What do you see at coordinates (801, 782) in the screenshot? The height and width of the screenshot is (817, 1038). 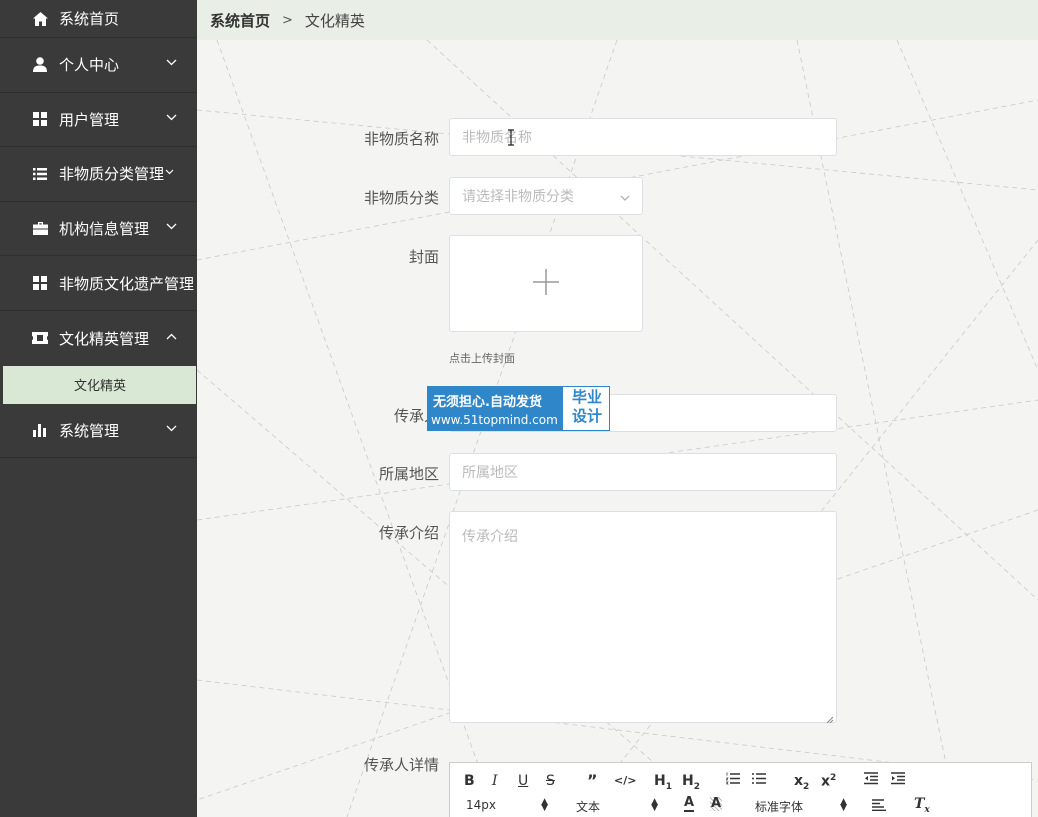 I see `subscript-icon: x2` at bounding box center [801, 782].